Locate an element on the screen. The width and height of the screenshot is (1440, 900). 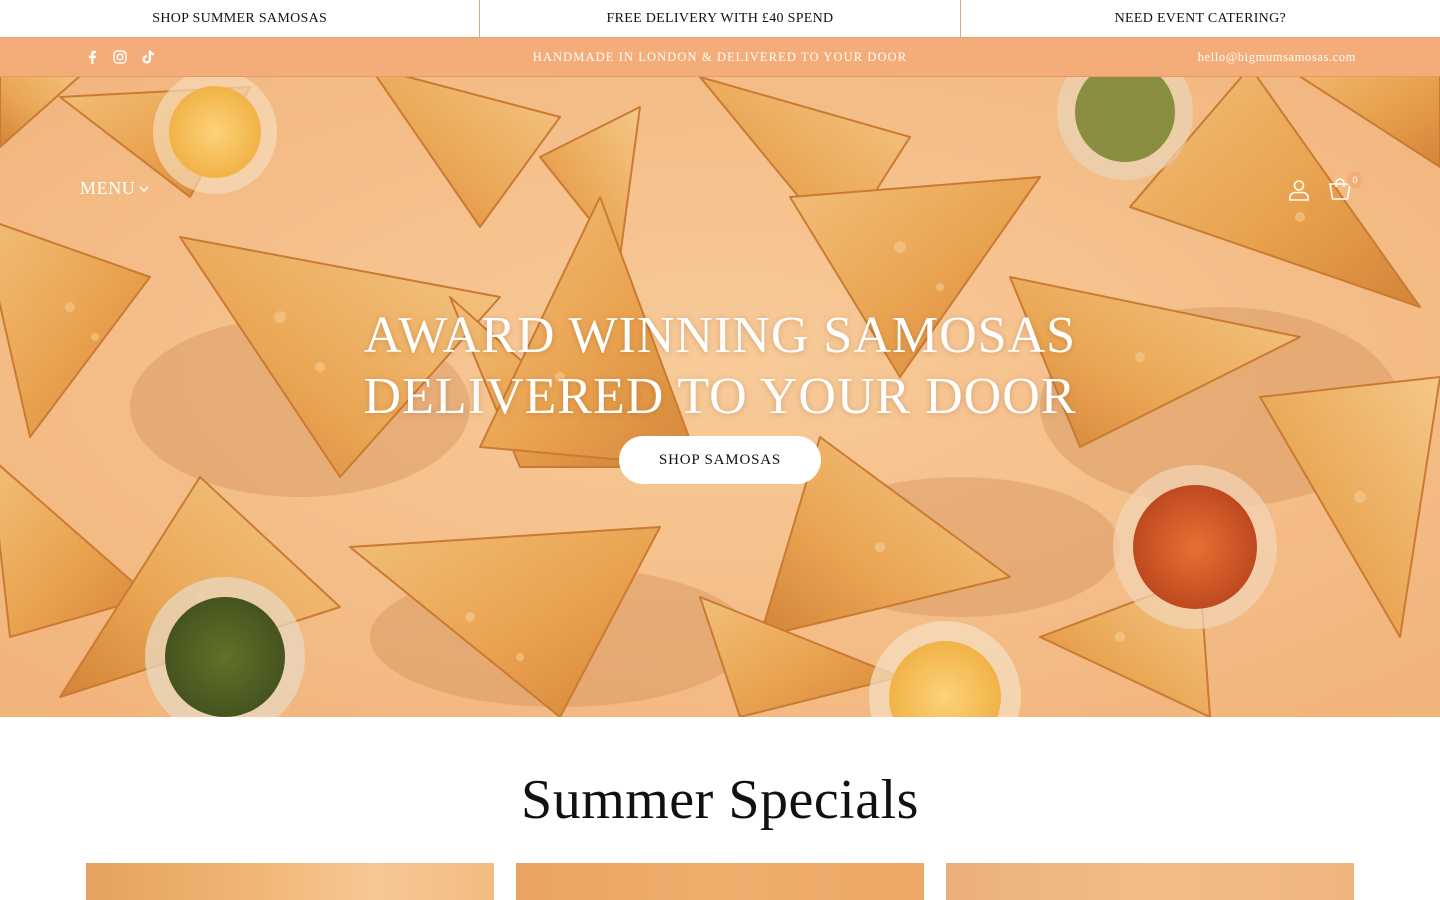
hero-title-line2: DELIVERED TO YOUR DOOR is located at coordinates (720, 396).